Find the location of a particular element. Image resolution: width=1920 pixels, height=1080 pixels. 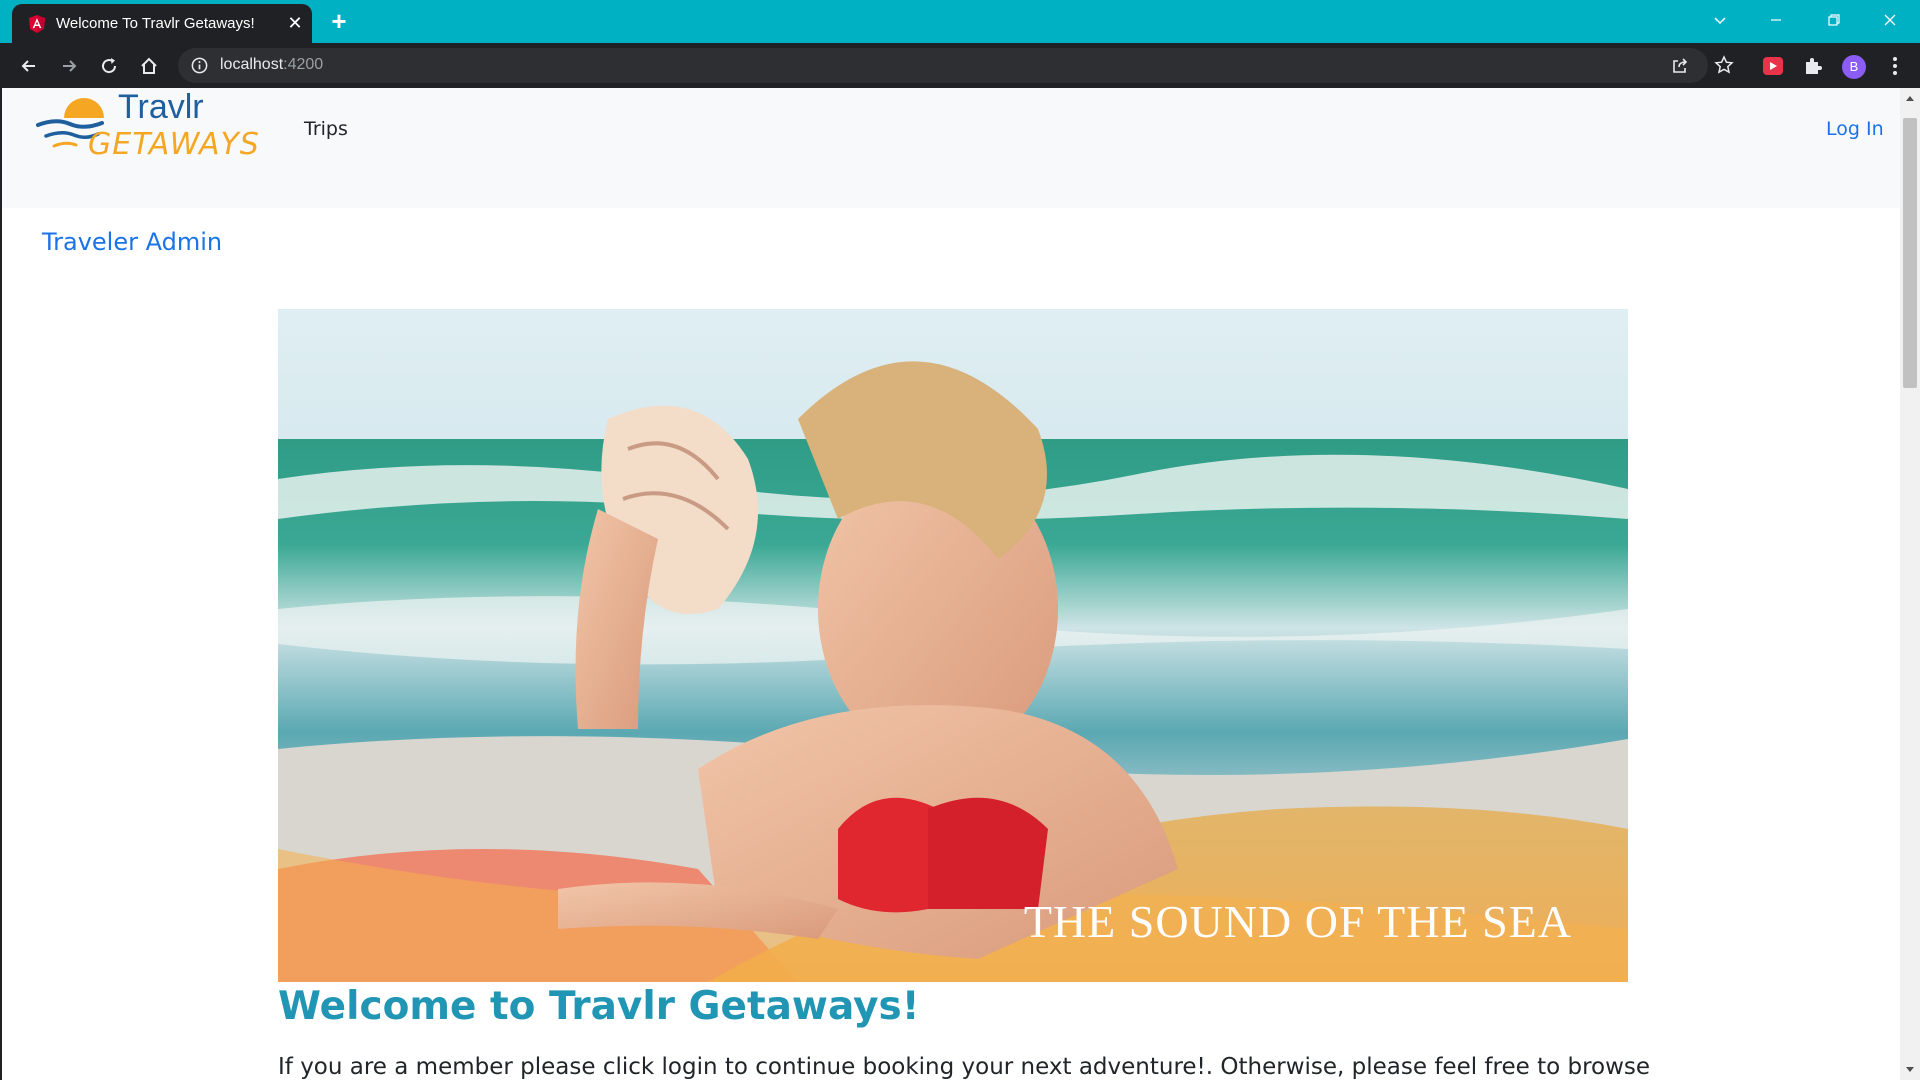

scroll-down-arrow-icon is located at coordinates (1910, 1070).